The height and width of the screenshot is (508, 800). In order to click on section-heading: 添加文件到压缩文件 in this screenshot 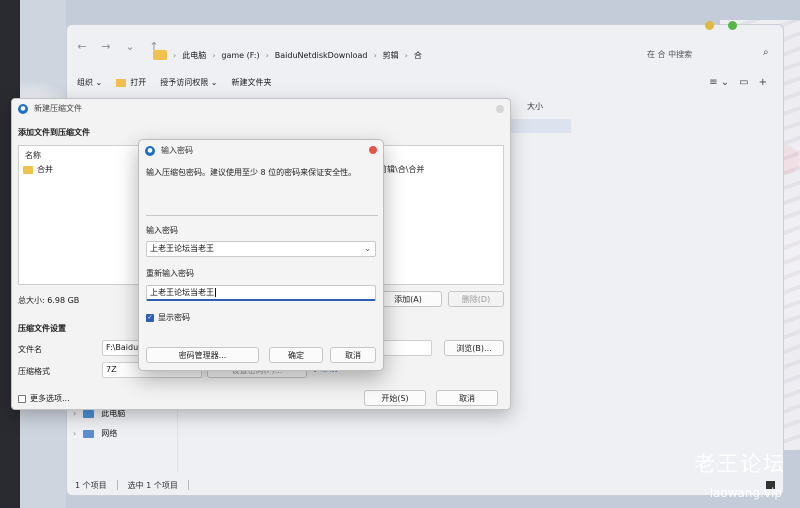, I will do `click(54, 132)`.